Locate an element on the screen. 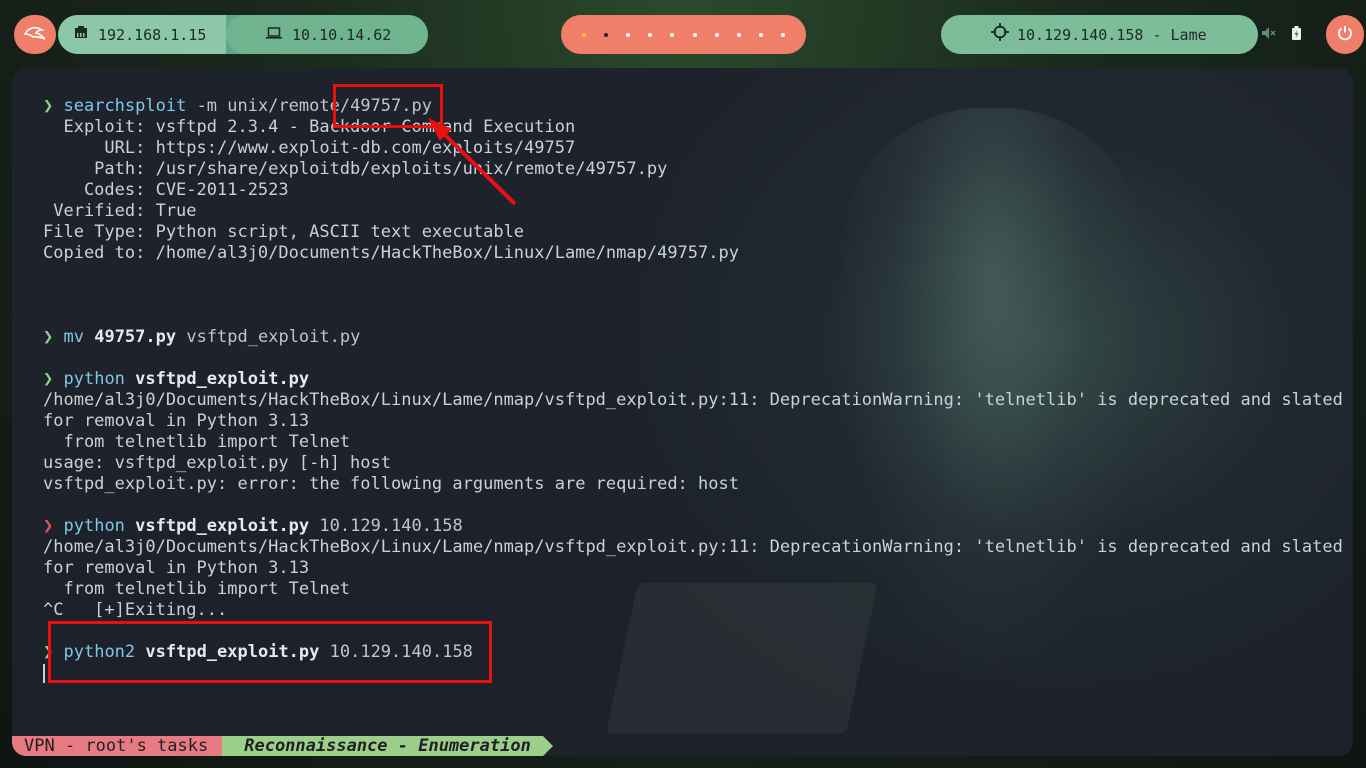 This screenshot has height=768, width=1366. volume-muted-icon is located at coordinates (1269, 34).